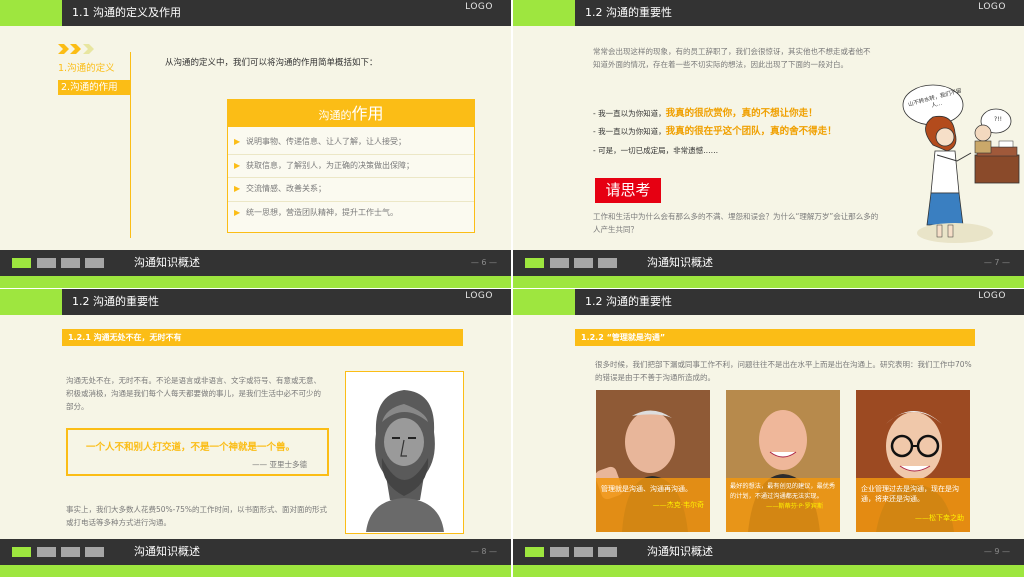 This screenshot has width=1024, height=577. I want to click on think-badge: 请思考, so click(628, 190).